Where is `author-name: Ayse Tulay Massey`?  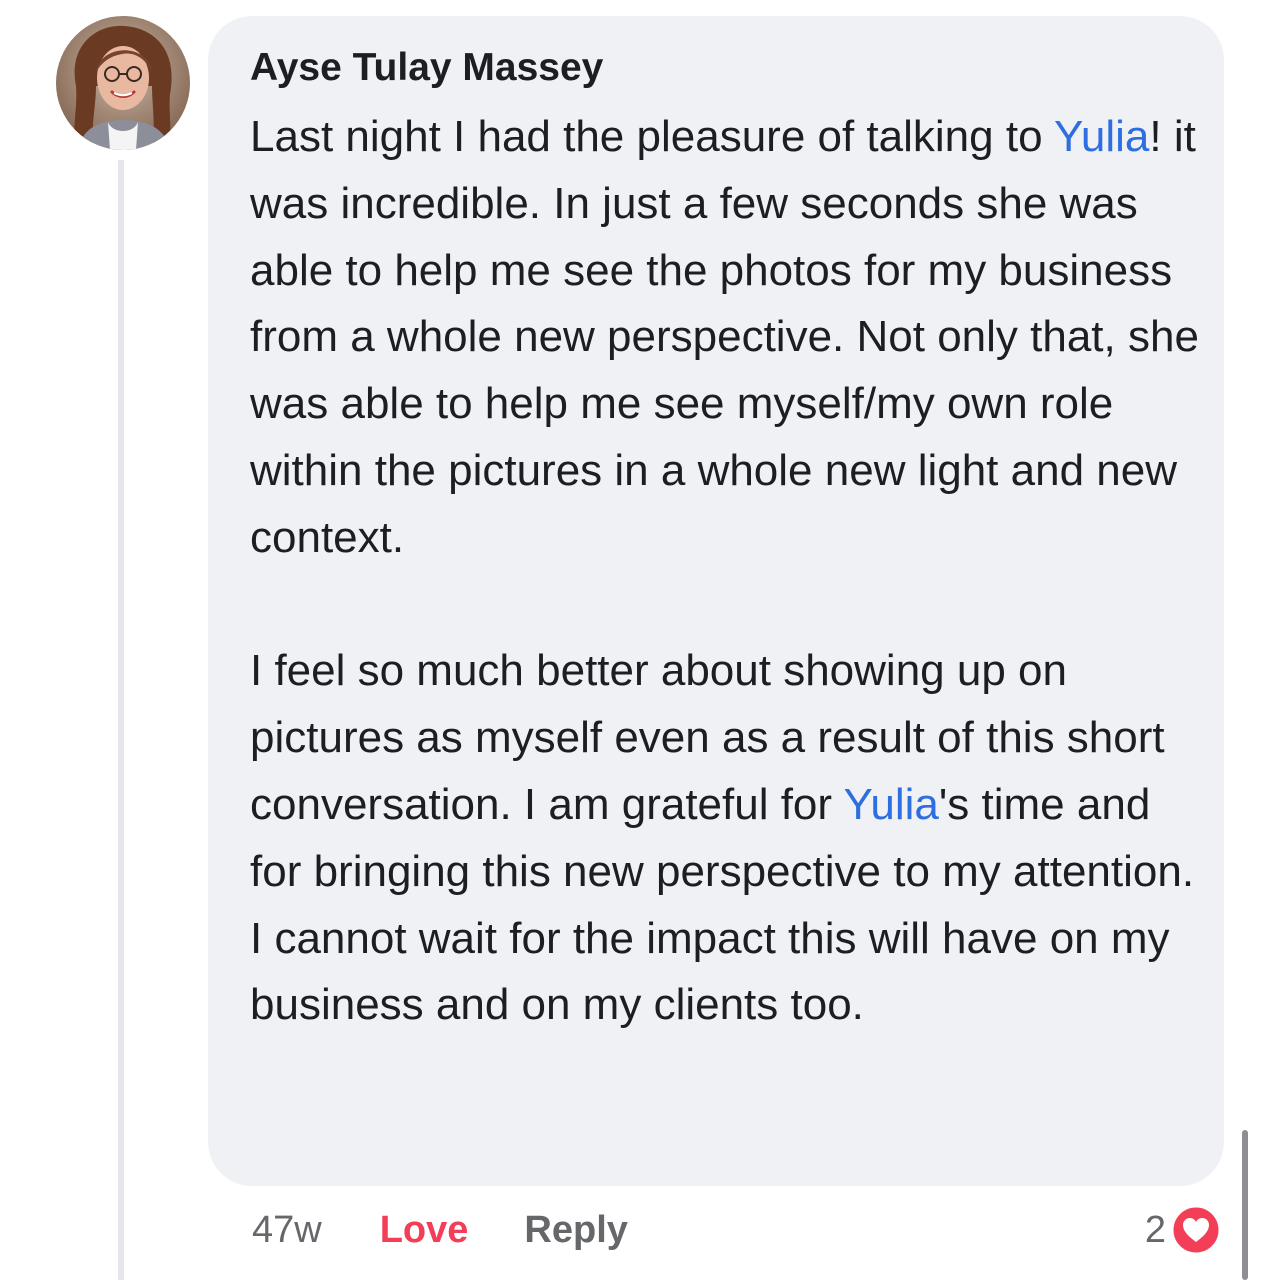 author-name: Ayse Tulay Massey is located at coordinates (737, 68).